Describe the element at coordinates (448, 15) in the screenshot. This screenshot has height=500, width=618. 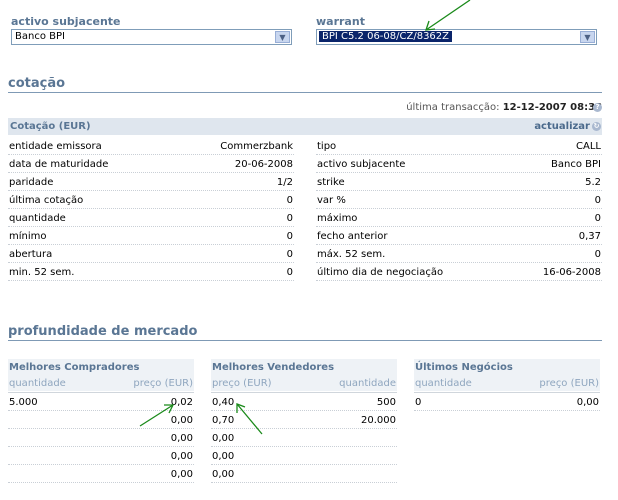
I see `annotation-arrow-warrant` at that location.